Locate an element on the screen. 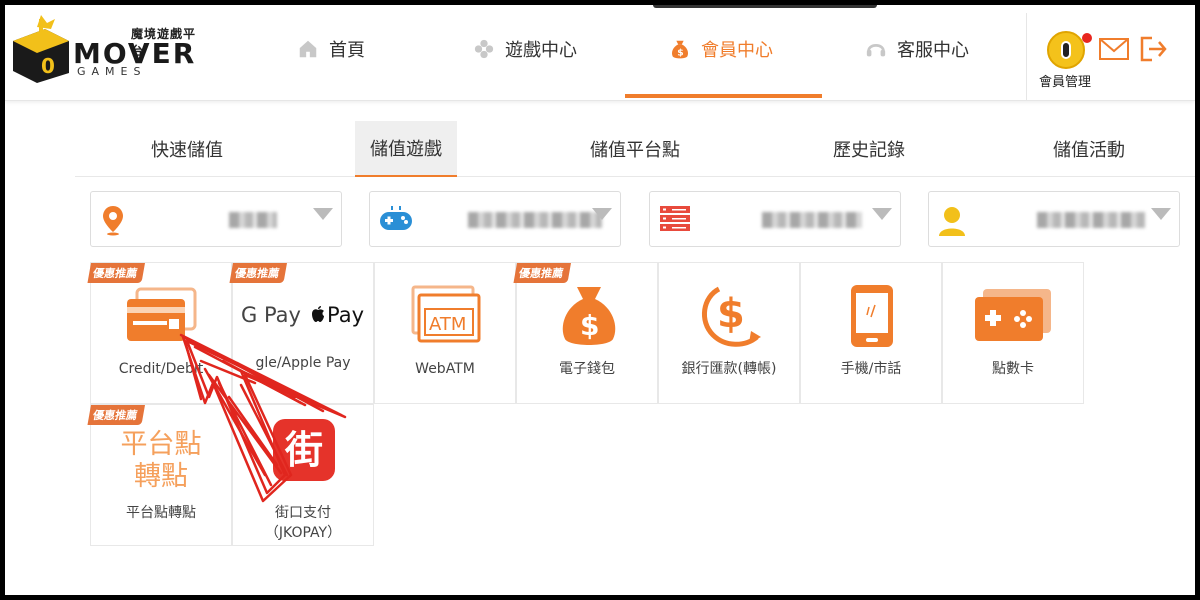  nav-customer-service: 客服中心 is located at coordinates (917, 49).